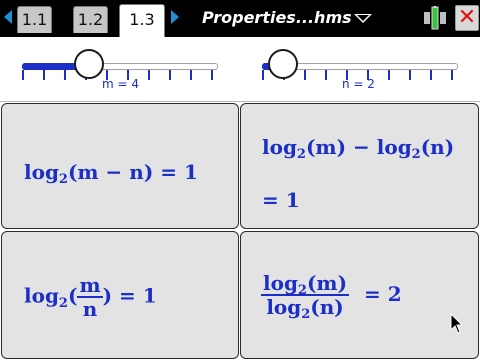  I want to click on slider-m: m = 4, so click(120, 69).